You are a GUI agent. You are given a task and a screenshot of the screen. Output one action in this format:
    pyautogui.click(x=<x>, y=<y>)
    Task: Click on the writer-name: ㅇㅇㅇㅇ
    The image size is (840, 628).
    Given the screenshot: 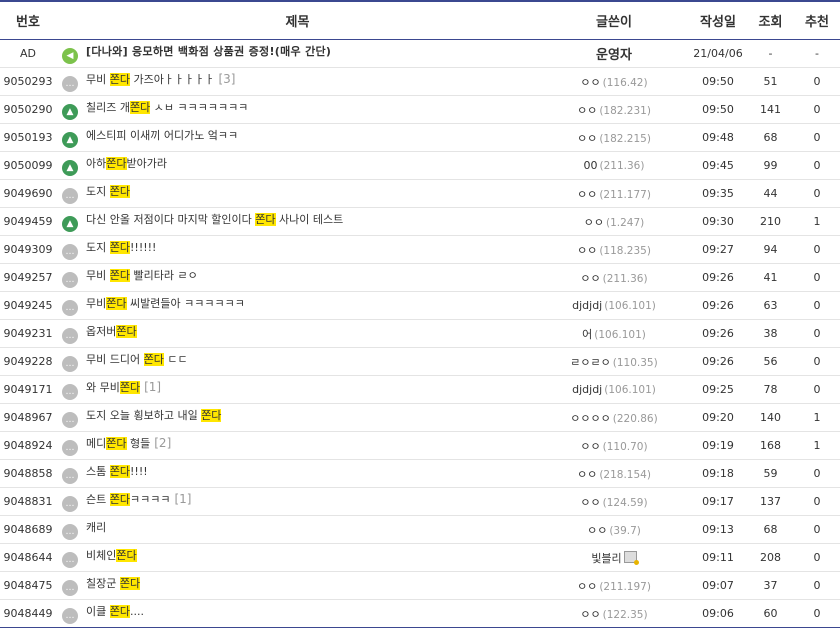 What is the action you would take?
    pyautogui.click(x=590, y=418)
    